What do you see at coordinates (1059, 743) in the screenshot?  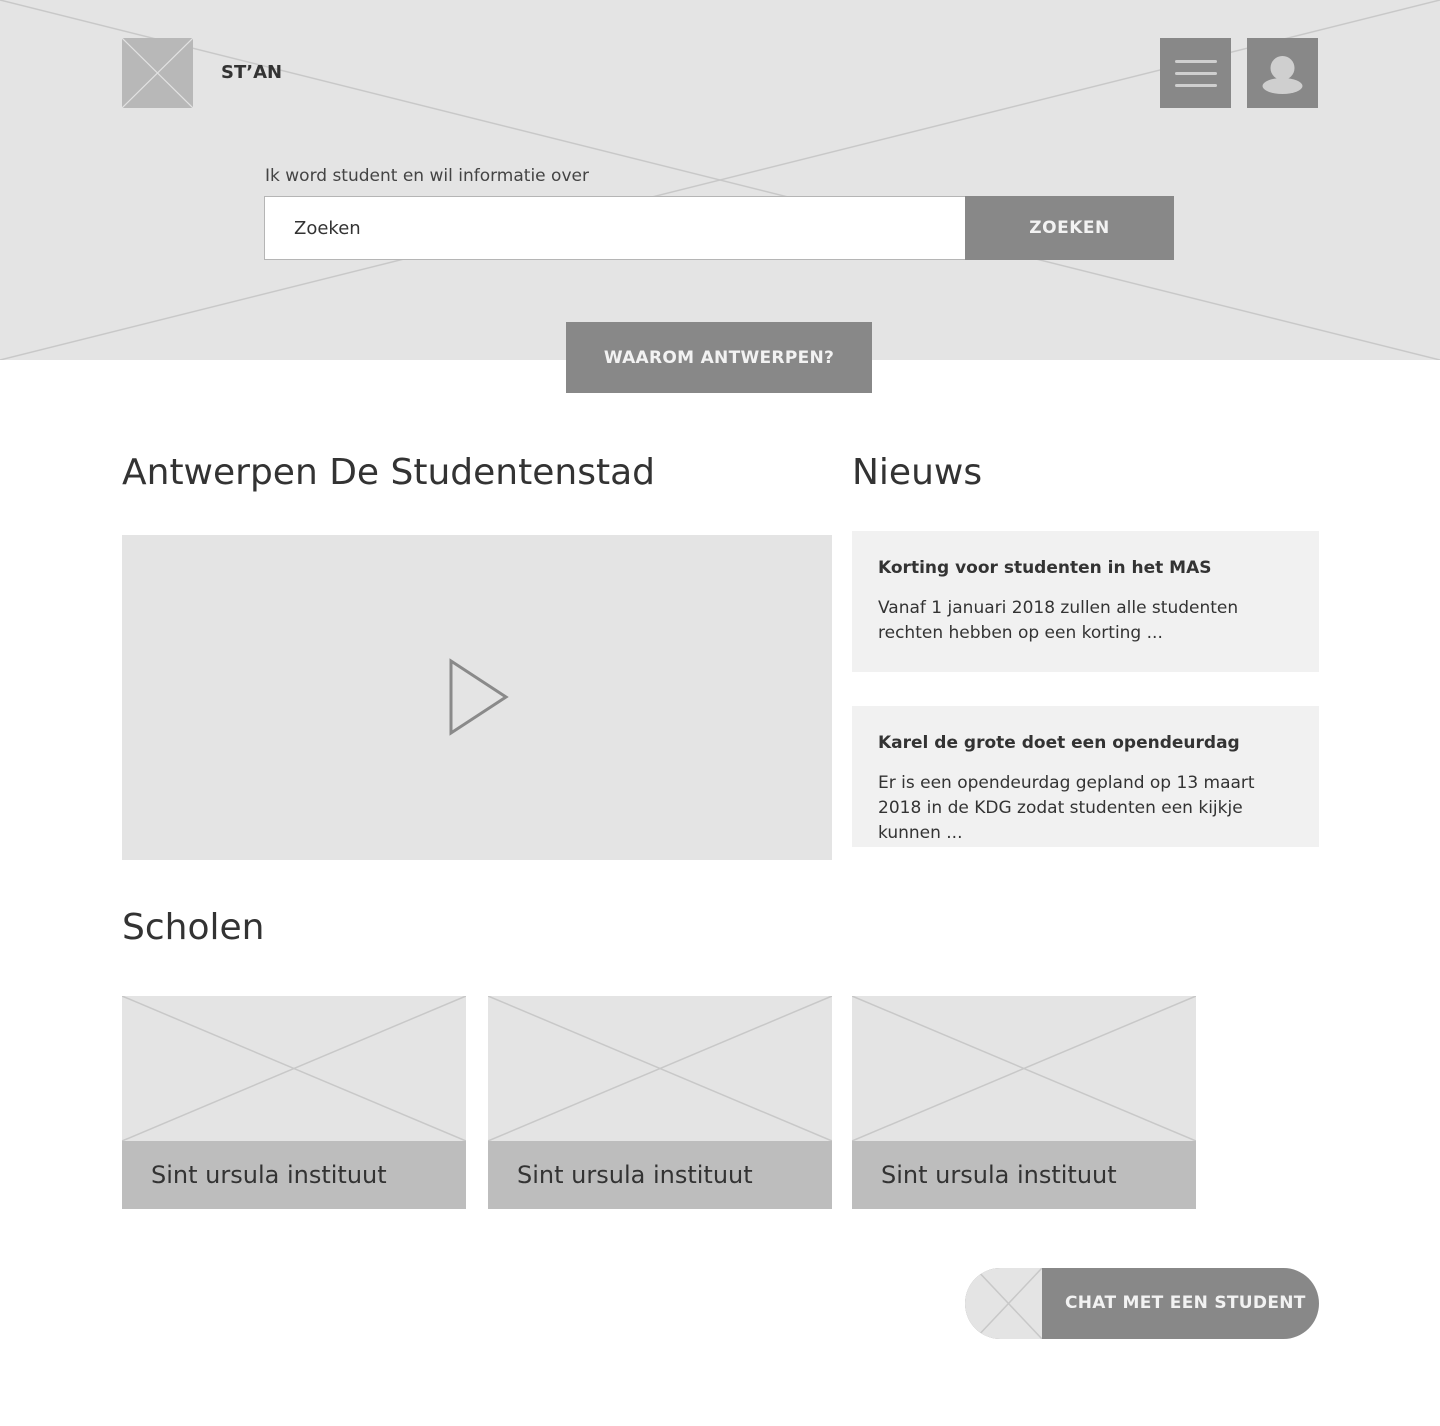 I see `news-item-title: Karel de grote doet een opendeurdag` at bounding box center [1059, 743].